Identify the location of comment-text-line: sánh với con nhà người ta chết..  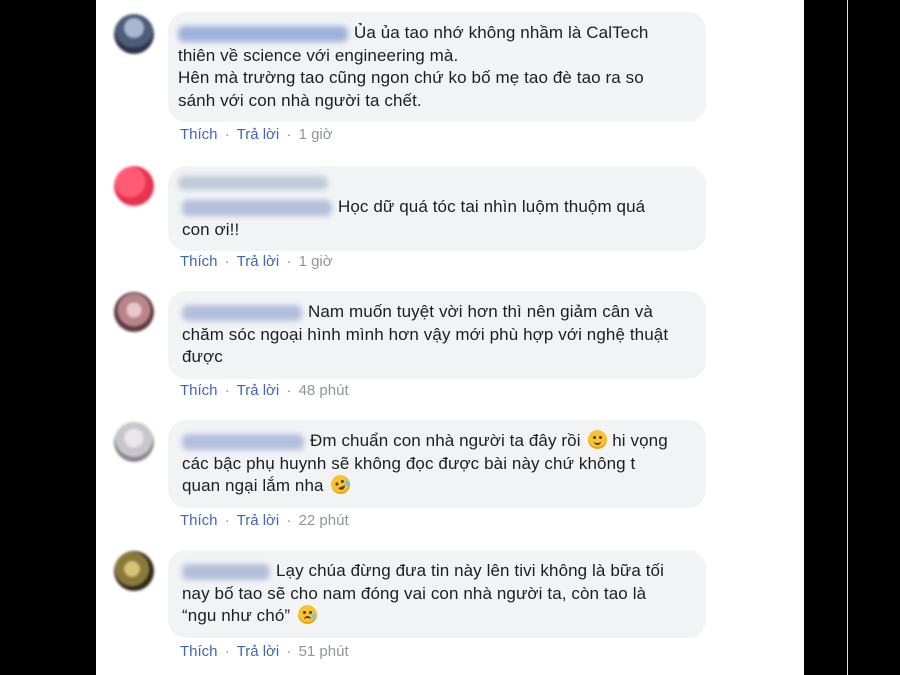
(300, 100).